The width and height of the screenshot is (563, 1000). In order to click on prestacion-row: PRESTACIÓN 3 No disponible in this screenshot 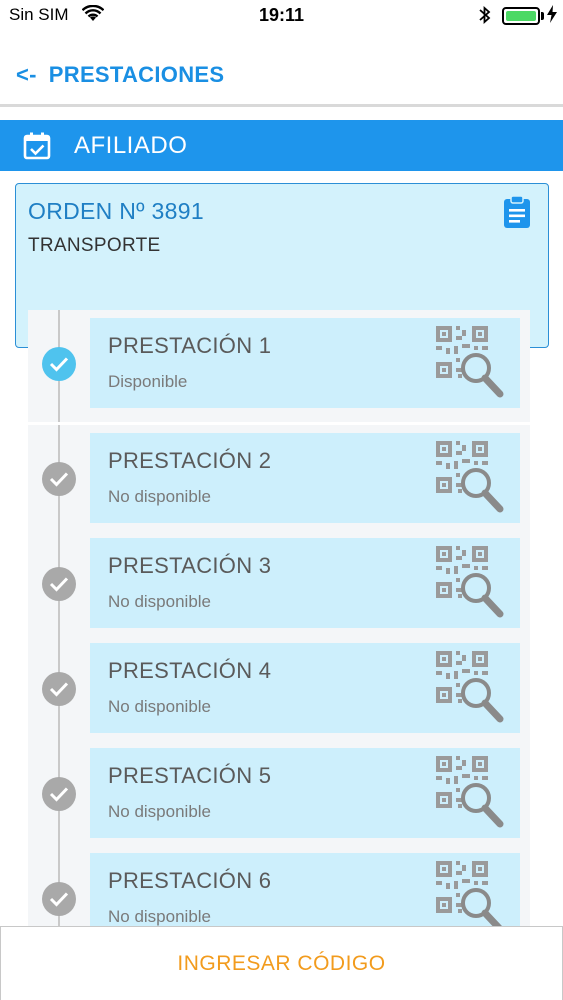, I will do `click(279, 586)`.